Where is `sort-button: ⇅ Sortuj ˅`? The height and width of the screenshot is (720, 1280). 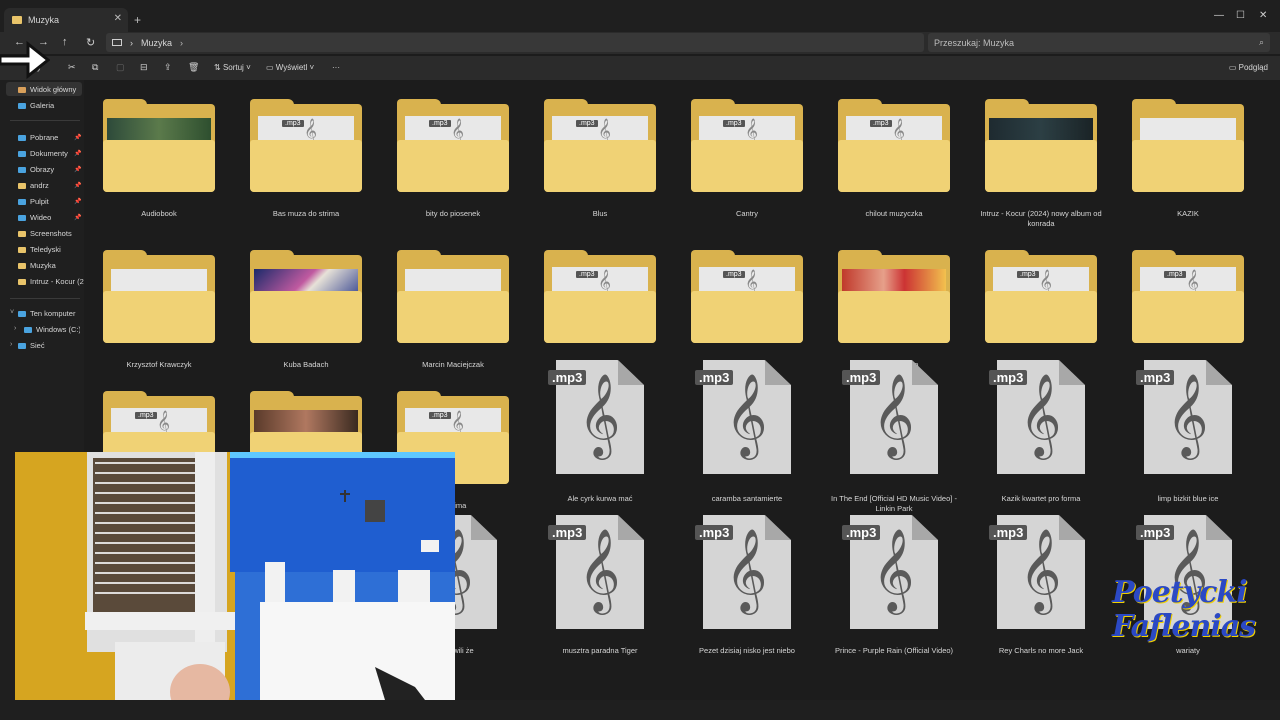
sort-button: ⇅ Sortuj ˅ is located at coordinates (232, 67).